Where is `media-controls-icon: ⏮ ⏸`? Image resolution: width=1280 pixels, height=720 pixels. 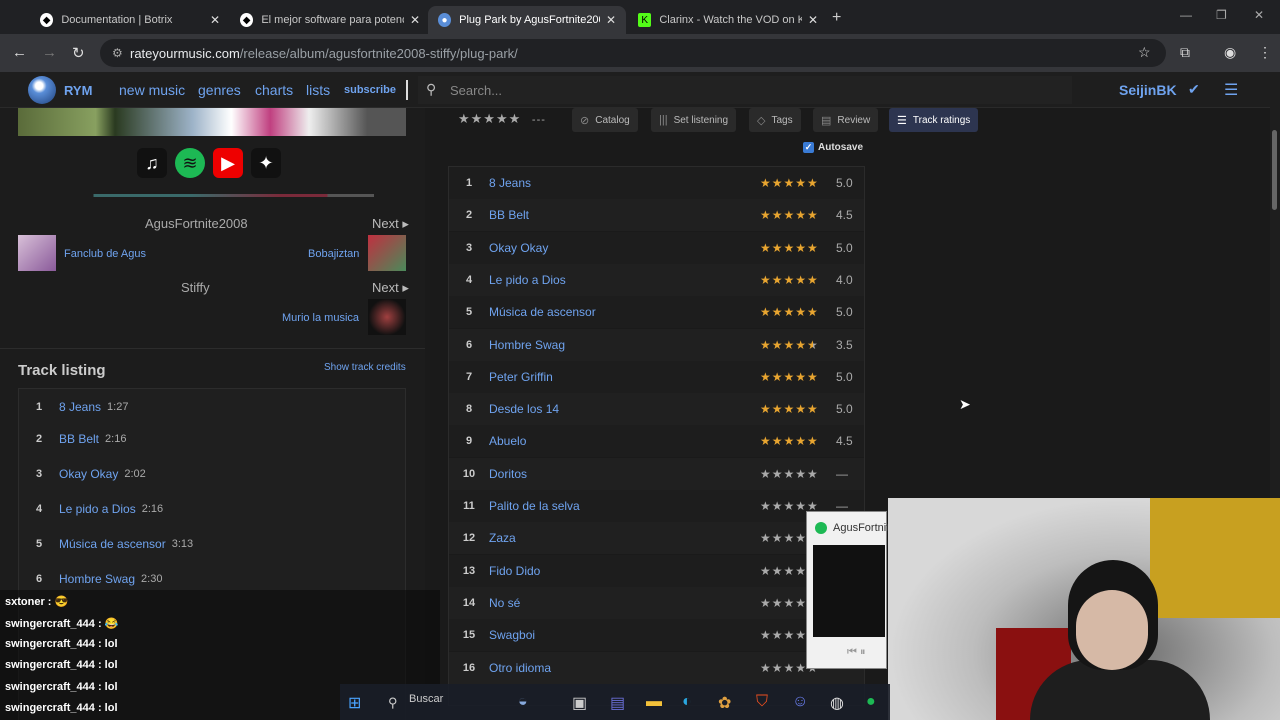 media-controls-icon: ⏮ ⏸ is located at coordinates (856, 652).